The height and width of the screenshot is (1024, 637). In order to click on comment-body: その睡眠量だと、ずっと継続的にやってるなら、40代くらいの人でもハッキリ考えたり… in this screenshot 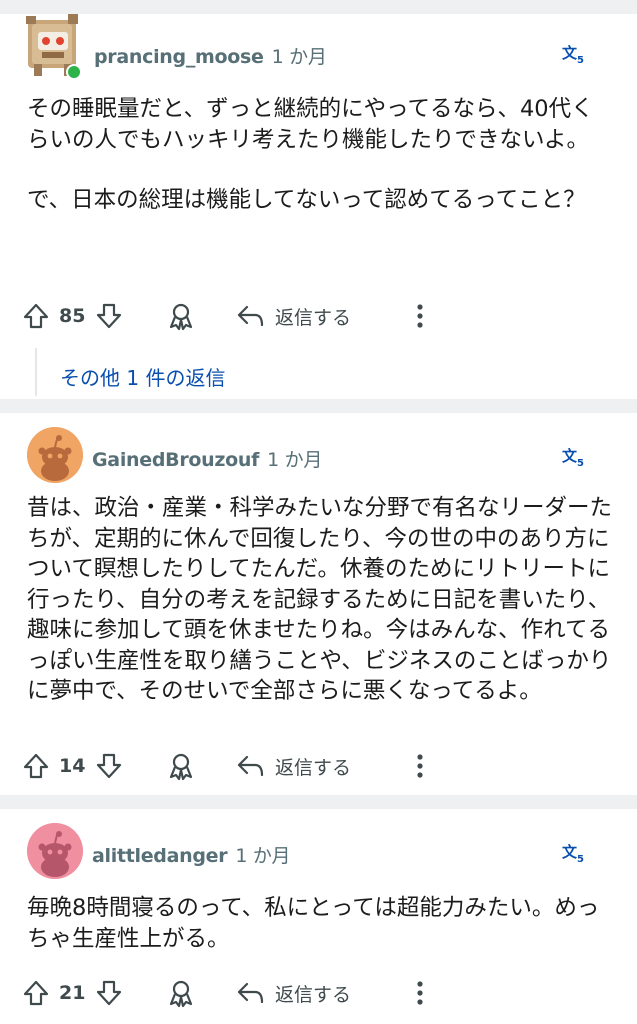, I will do `click(319, 155)`.